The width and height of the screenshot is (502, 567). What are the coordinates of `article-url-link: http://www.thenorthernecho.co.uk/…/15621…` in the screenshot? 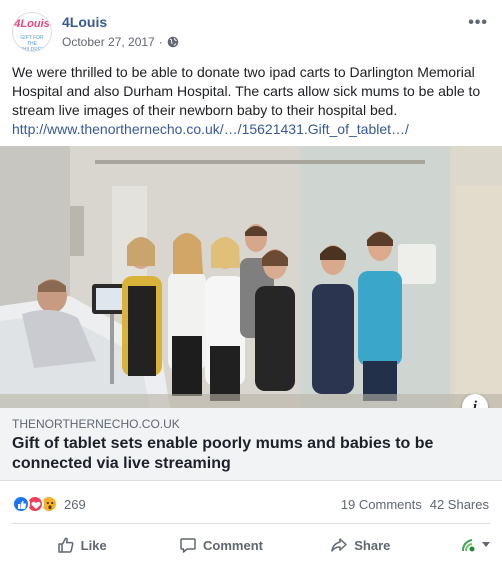 It's located at (251, 129).